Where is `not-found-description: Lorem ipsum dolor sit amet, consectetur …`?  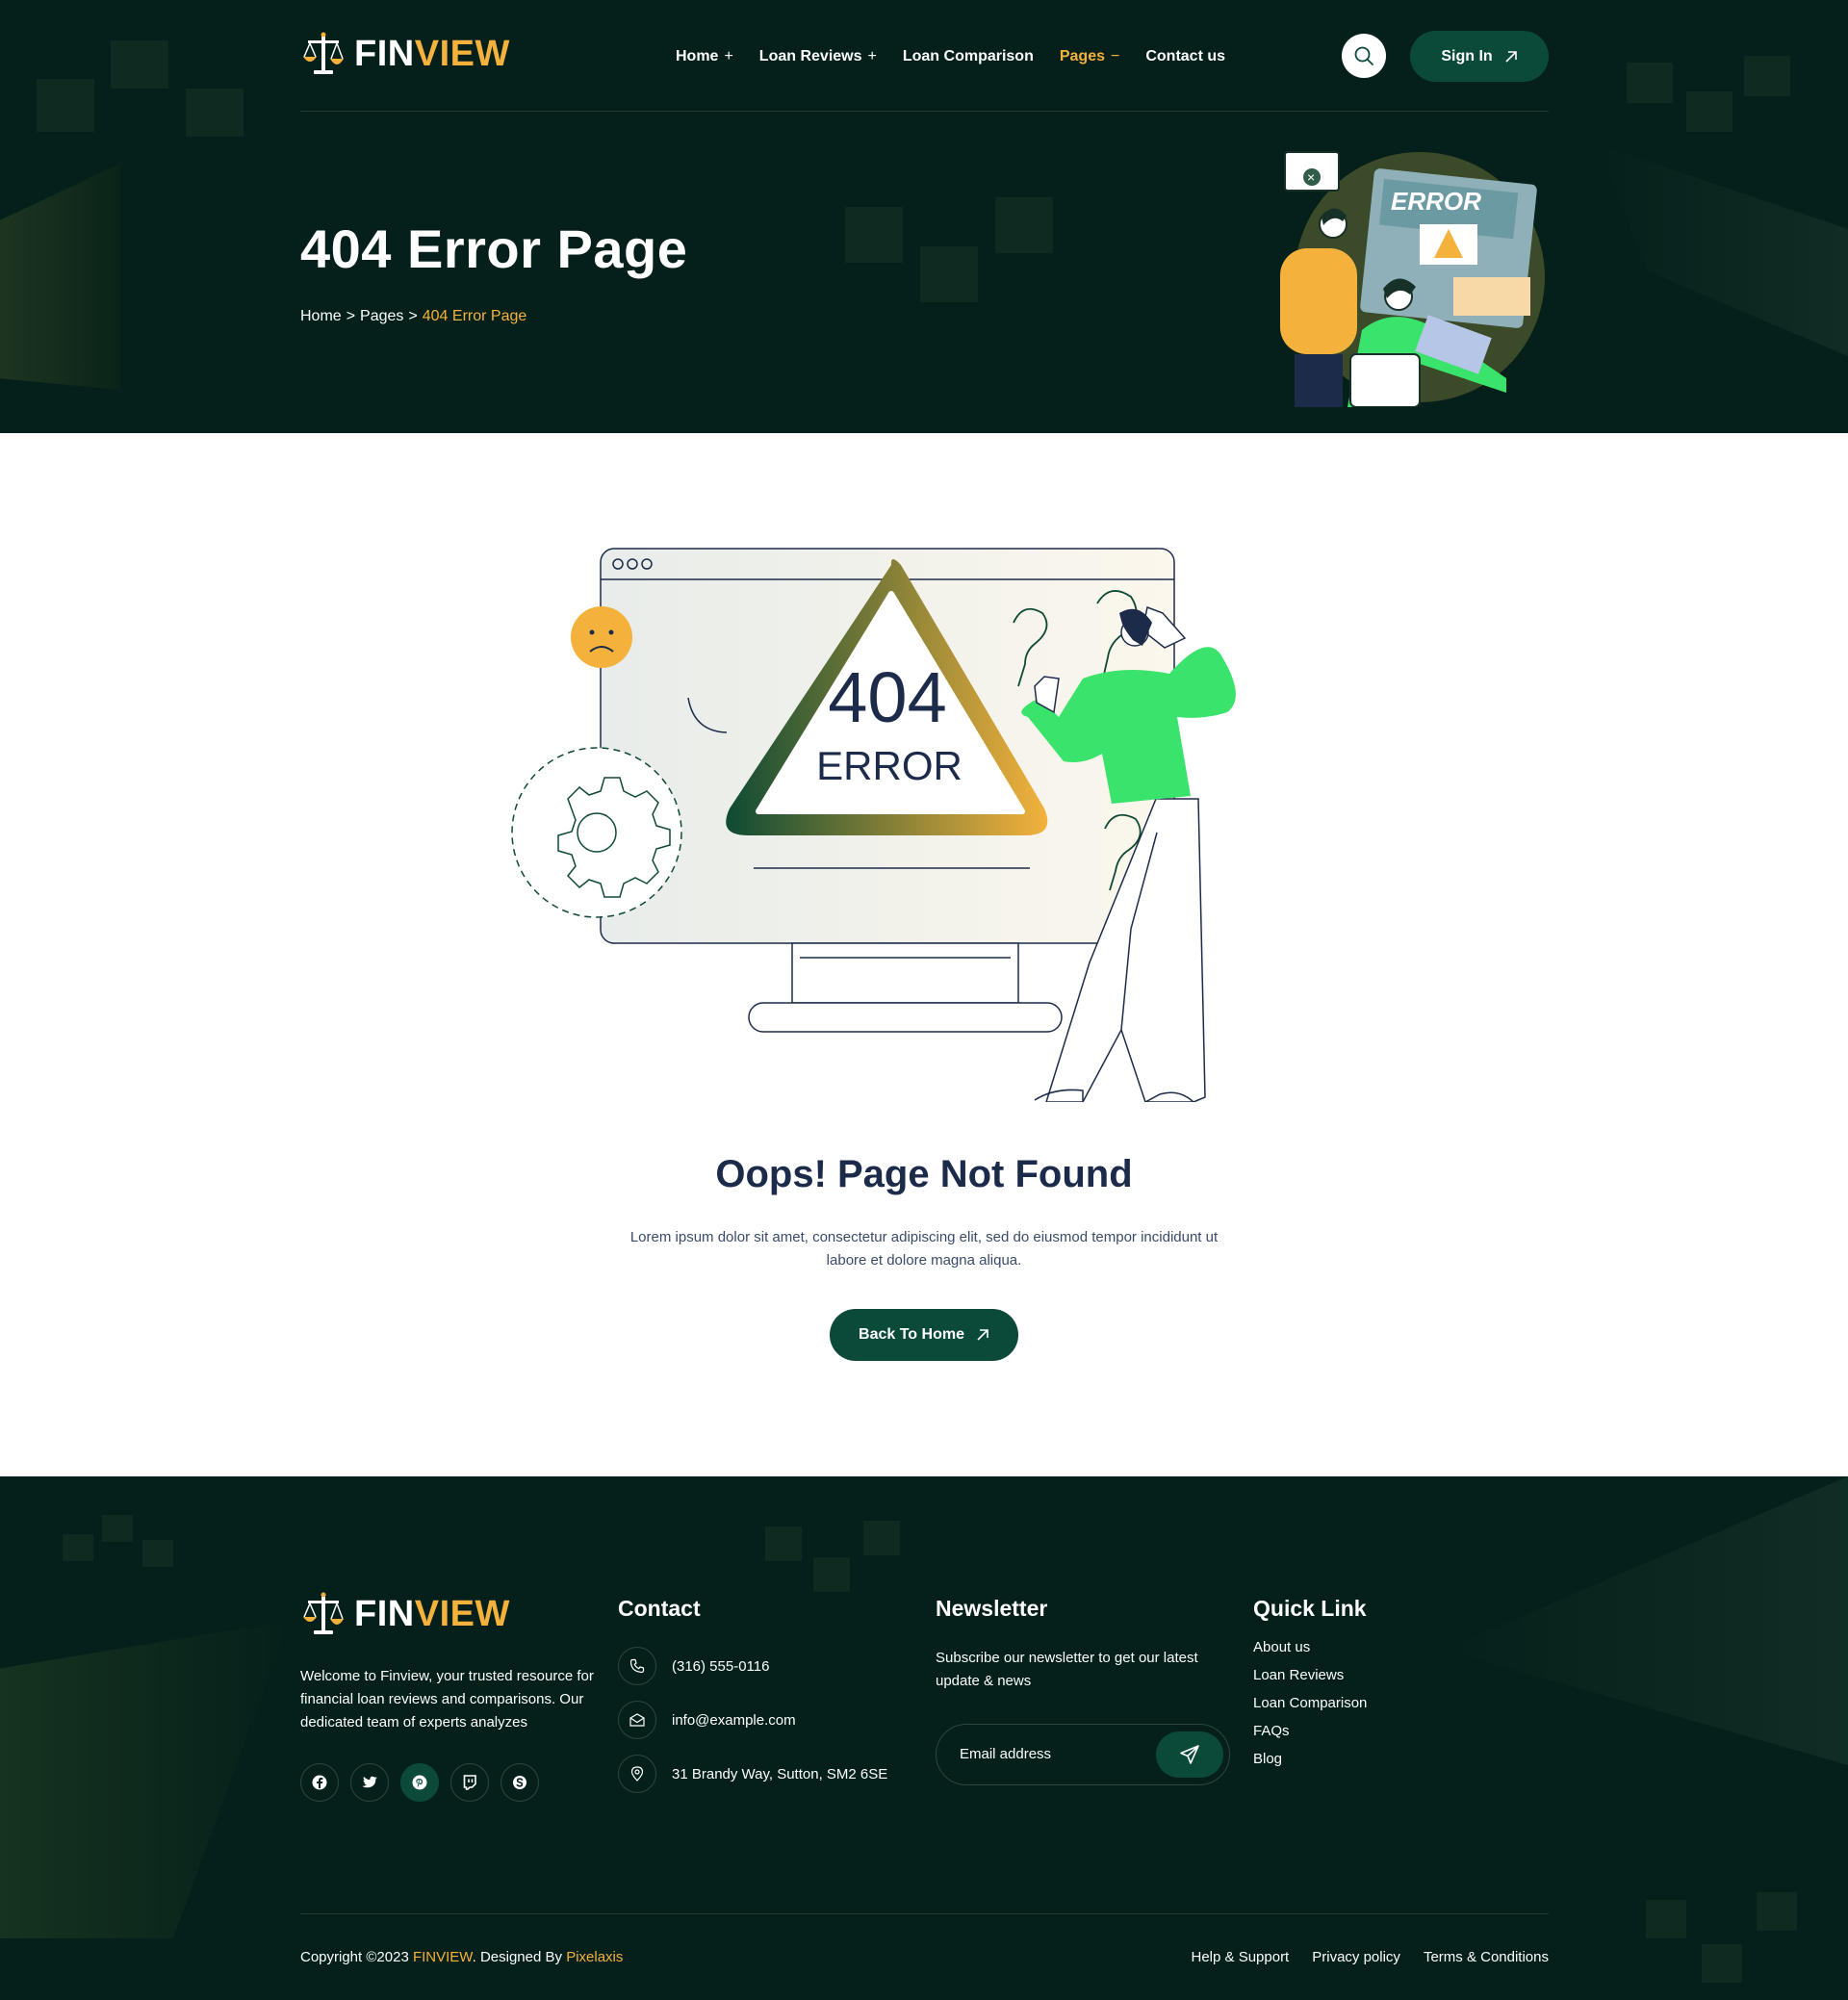
not-found-description: Lorem ipsum dolor sit amet, consectetur … is located at coordinates (924, 1249).